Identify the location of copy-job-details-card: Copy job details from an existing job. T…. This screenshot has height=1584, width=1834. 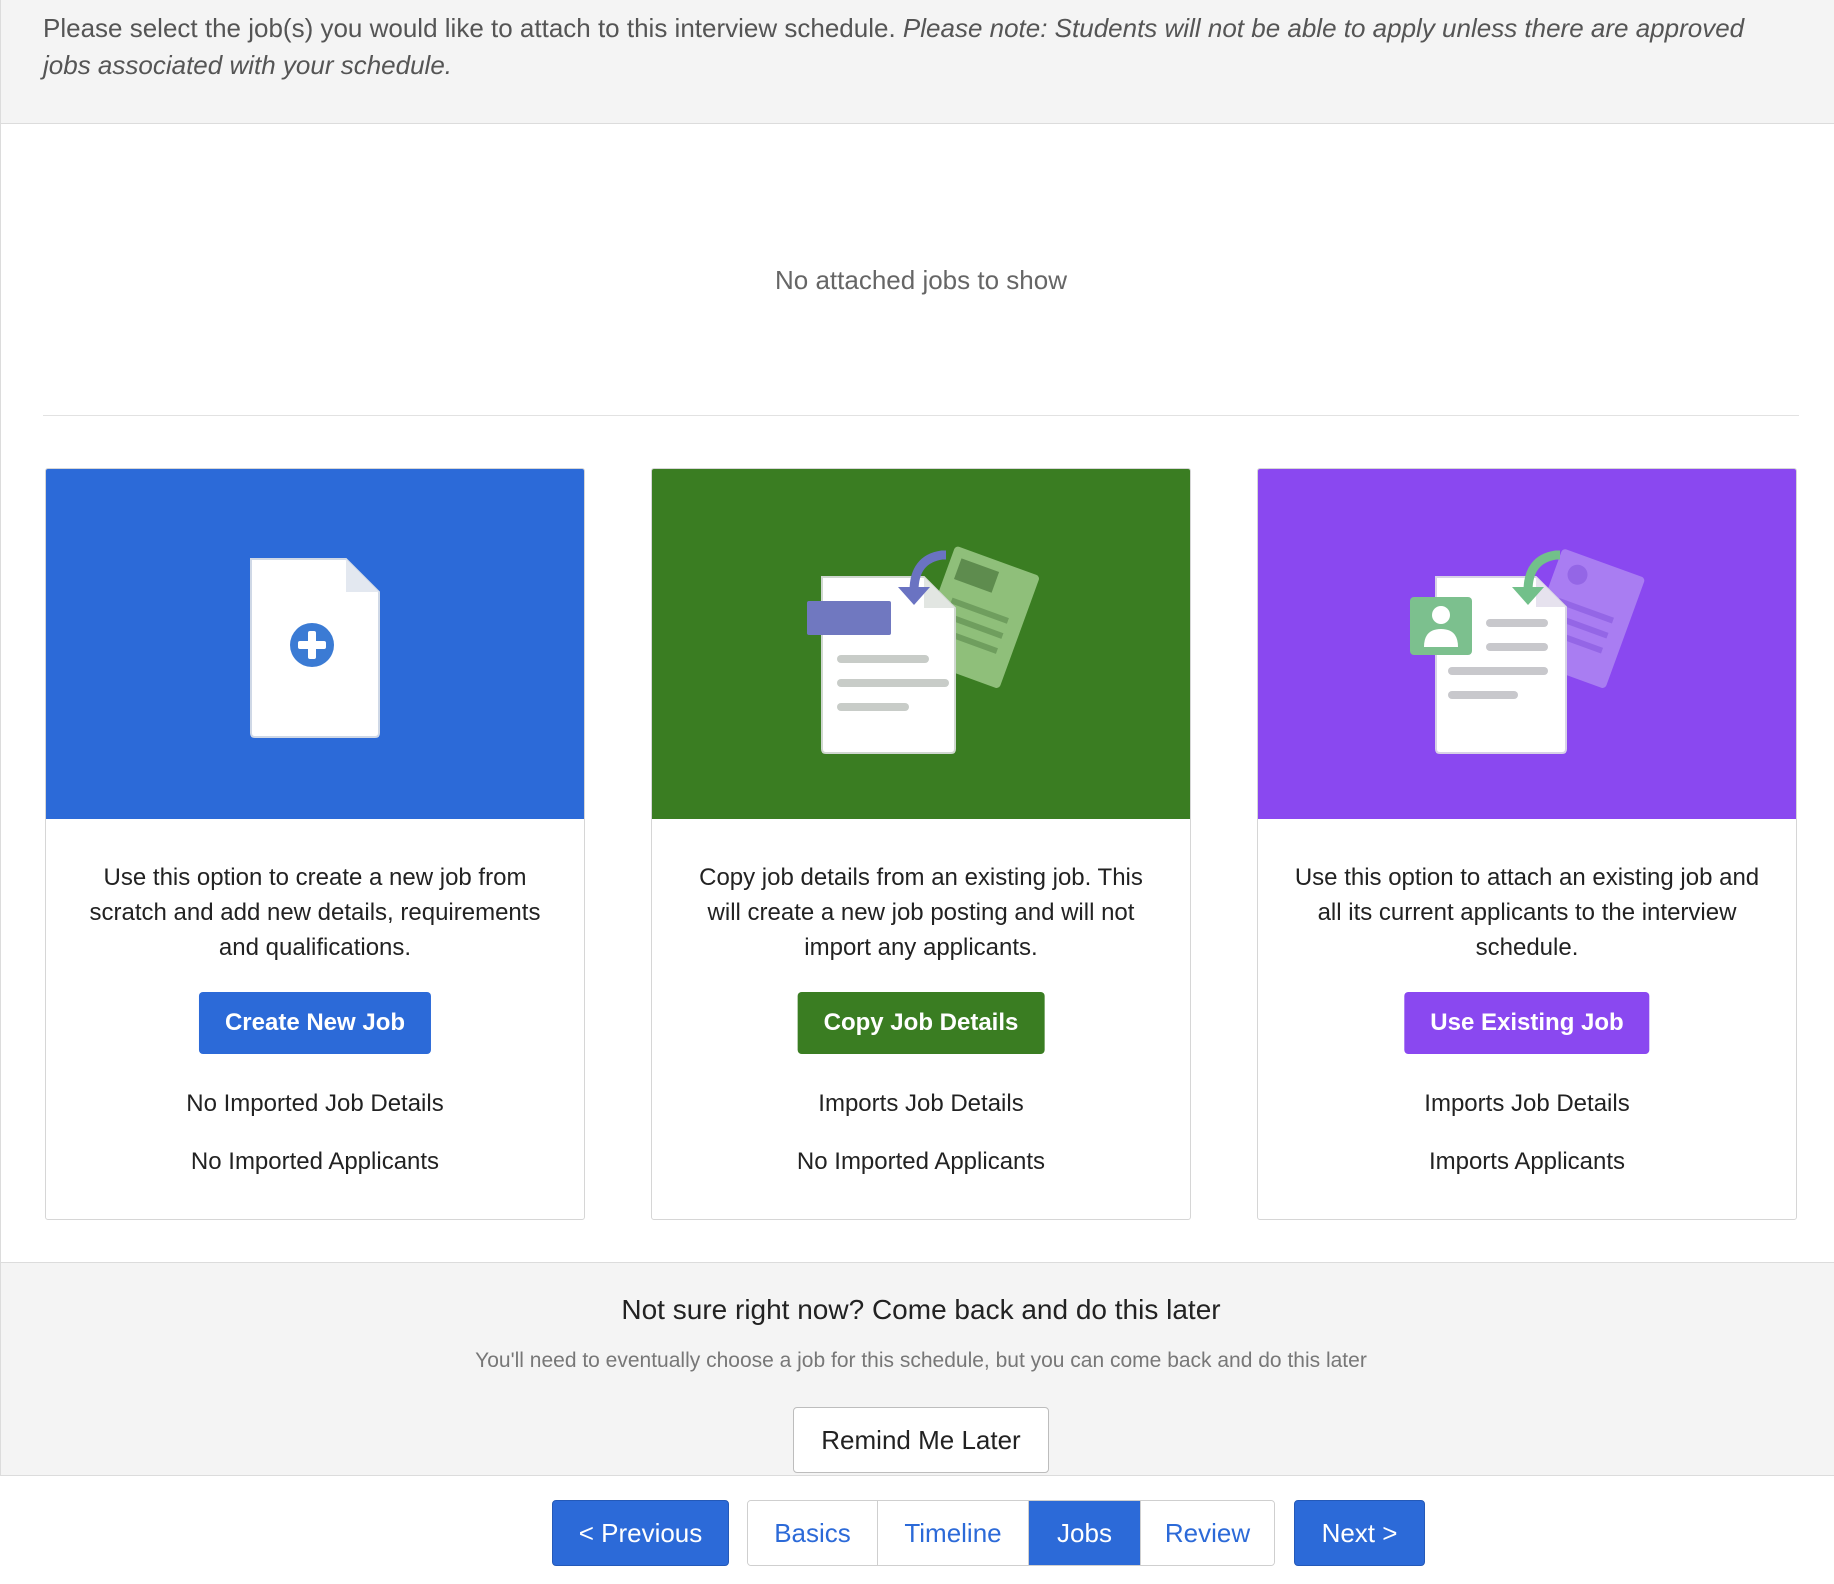
(921, 844).